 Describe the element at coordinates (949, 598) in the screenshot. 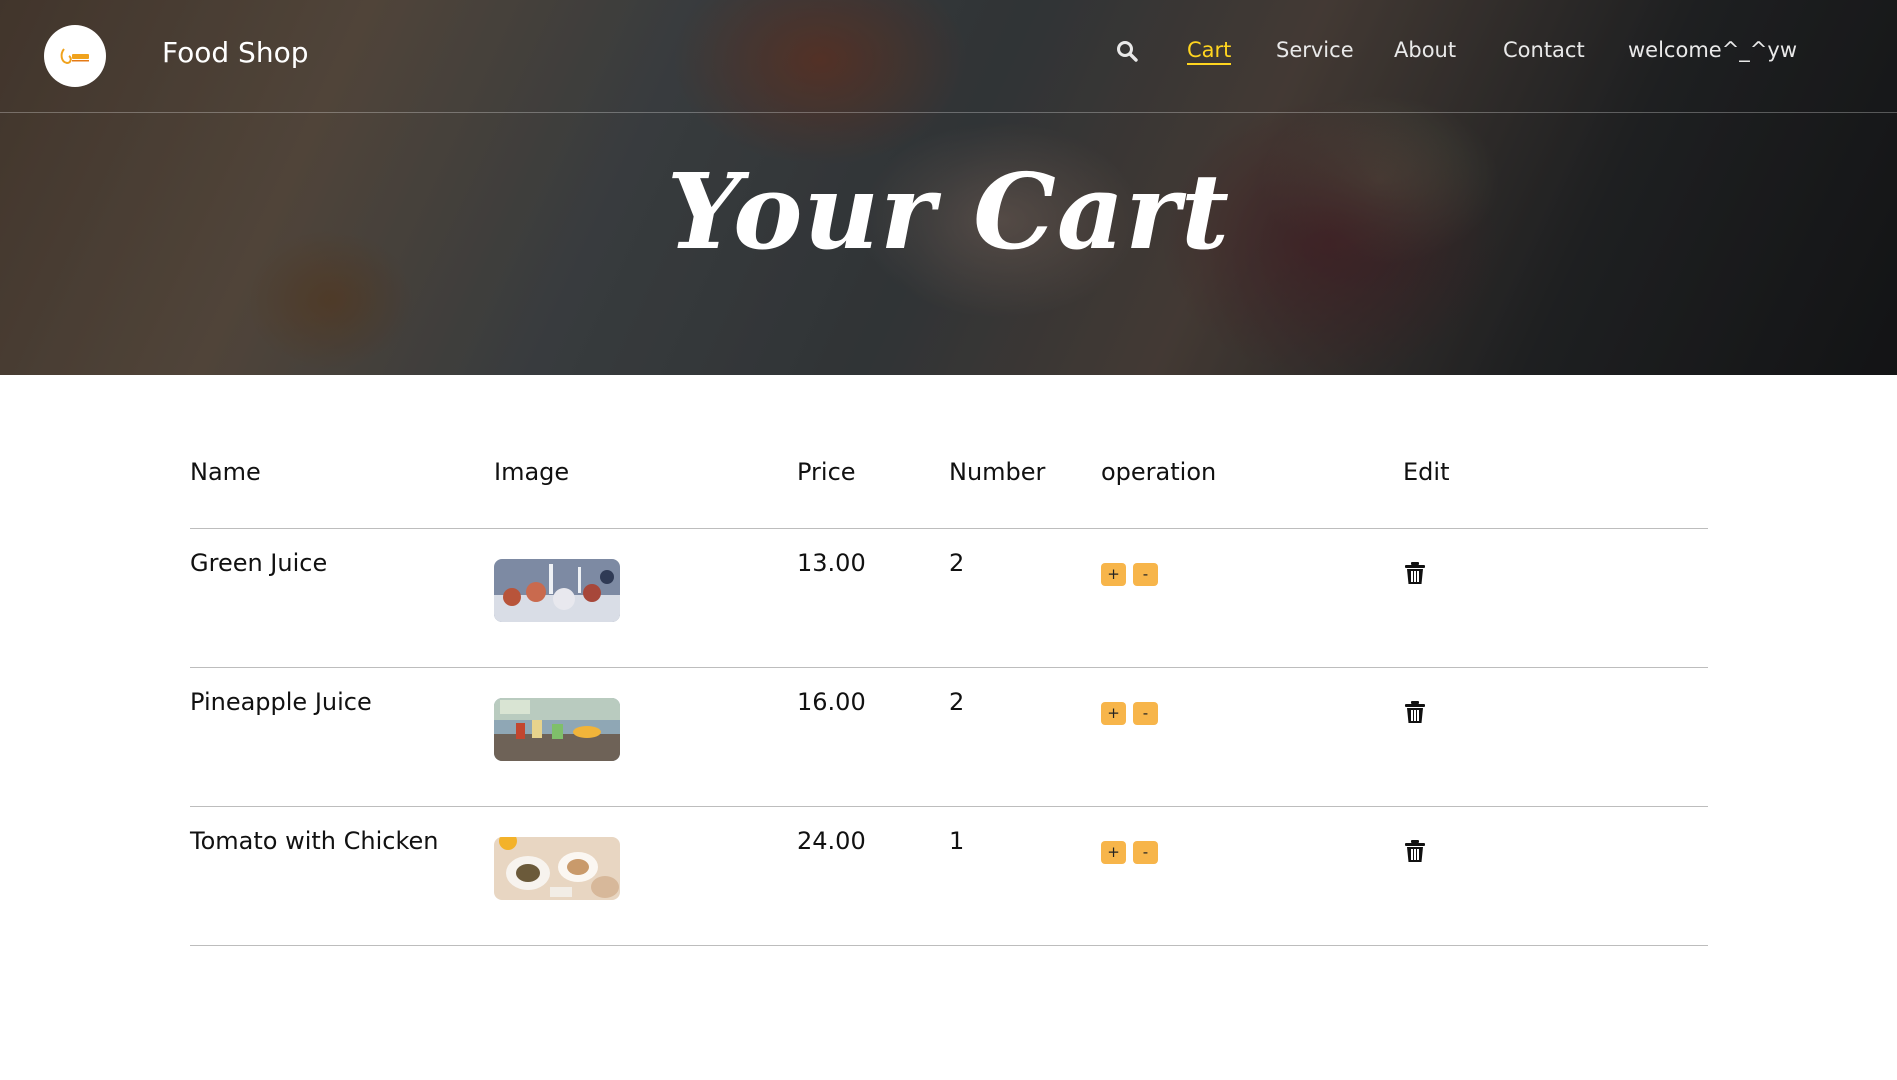

I see `cart-row: Green Juice 13.00 2 + -` at that location.